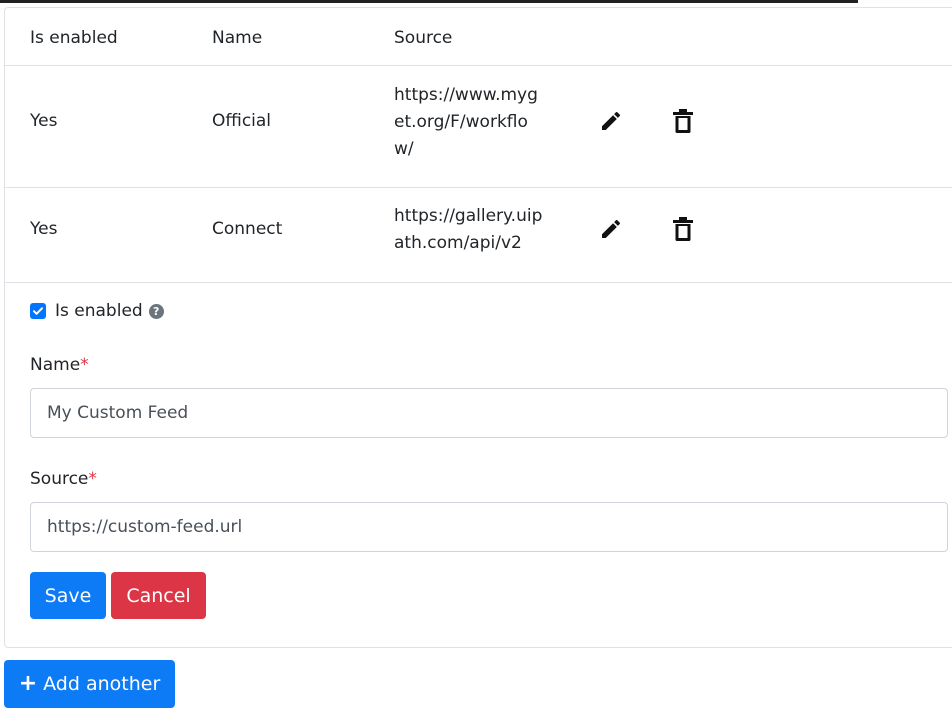  I want to click on source-label: Source*, so click(63, 479).